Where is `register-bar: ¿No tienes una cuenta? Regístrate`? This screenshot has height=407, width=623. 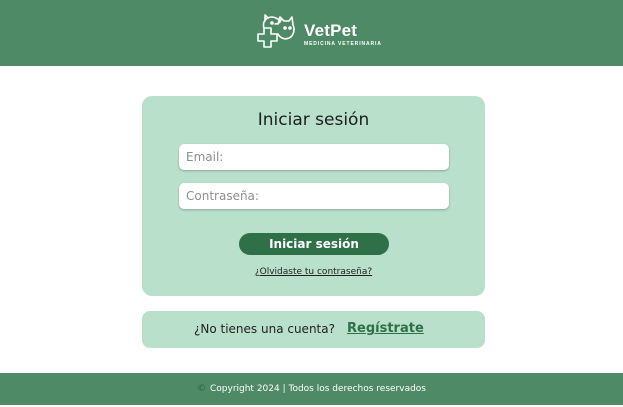 register-bar: ¿No tienes una cuenta? Regístrate is located at coordinates (313, 329).